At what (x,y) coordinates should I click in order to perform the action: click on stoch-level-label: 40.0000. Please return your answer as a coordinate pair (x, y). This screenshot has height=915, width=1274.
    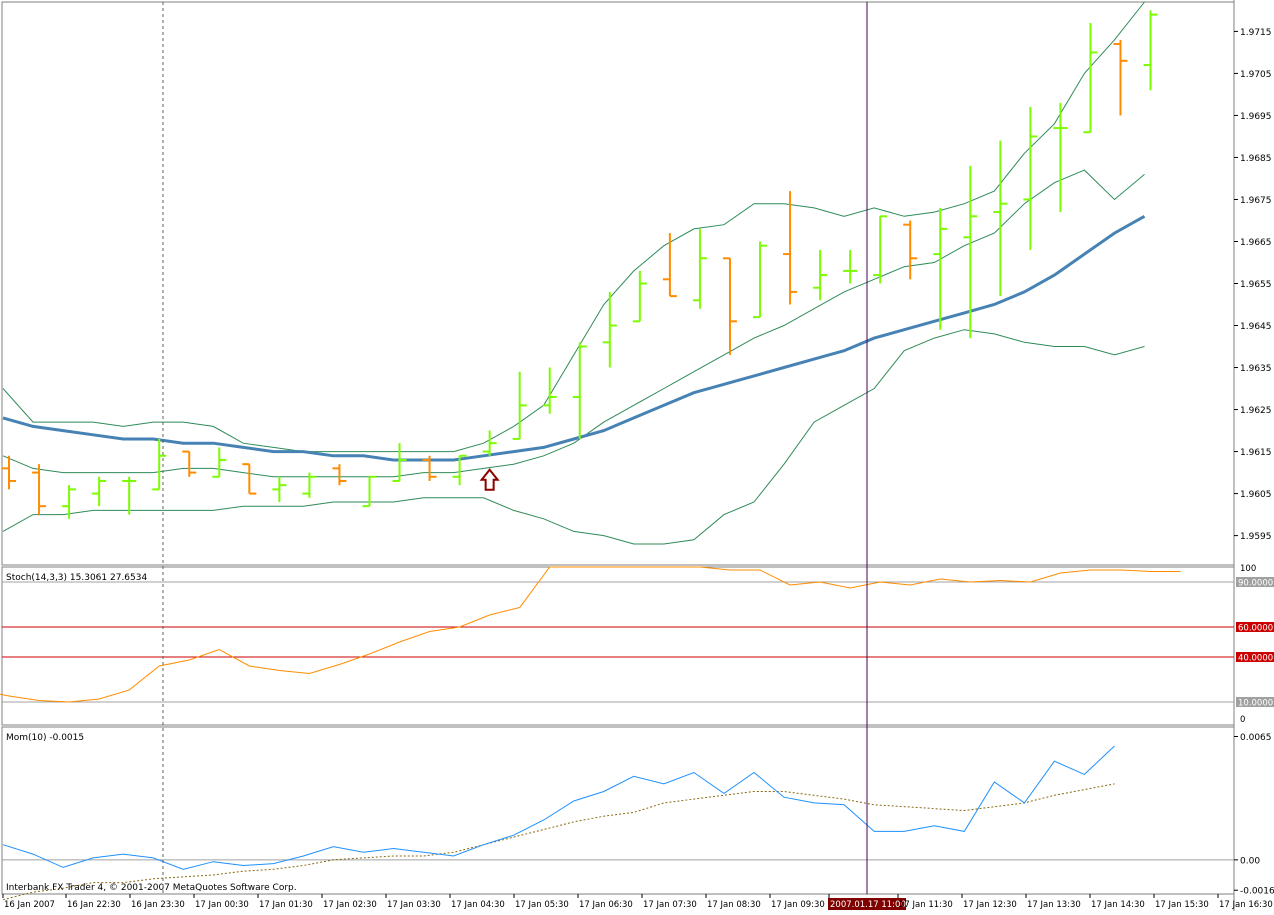
    Looking at the image, I should click on (1255, 659).